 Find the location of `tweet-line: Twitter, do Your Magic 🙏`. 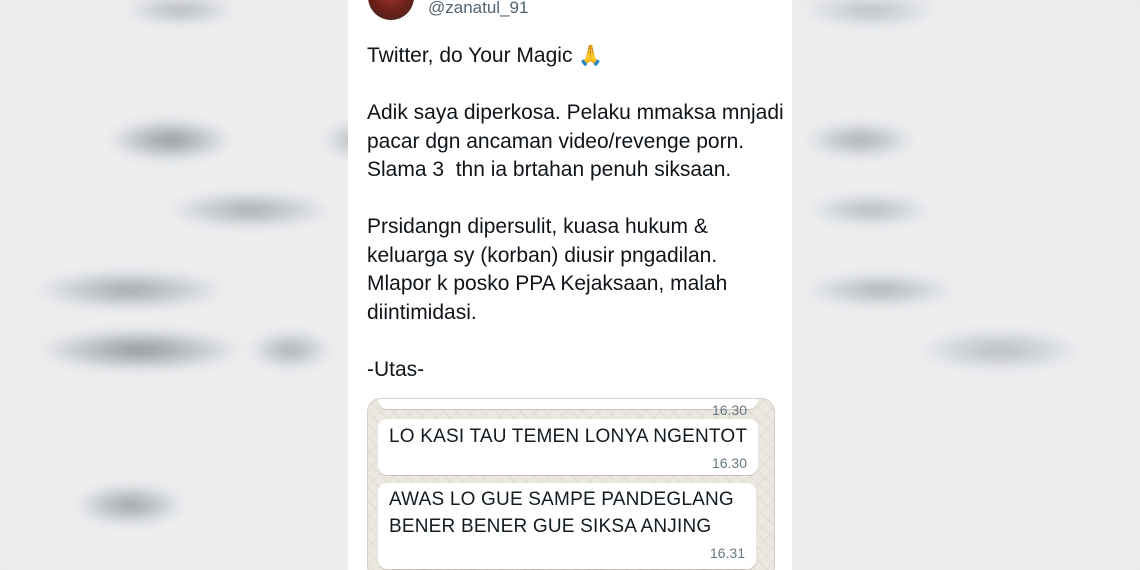

tweet-line: Twitter, do Your Magic 🙏 is located at coordinates (485, 55).